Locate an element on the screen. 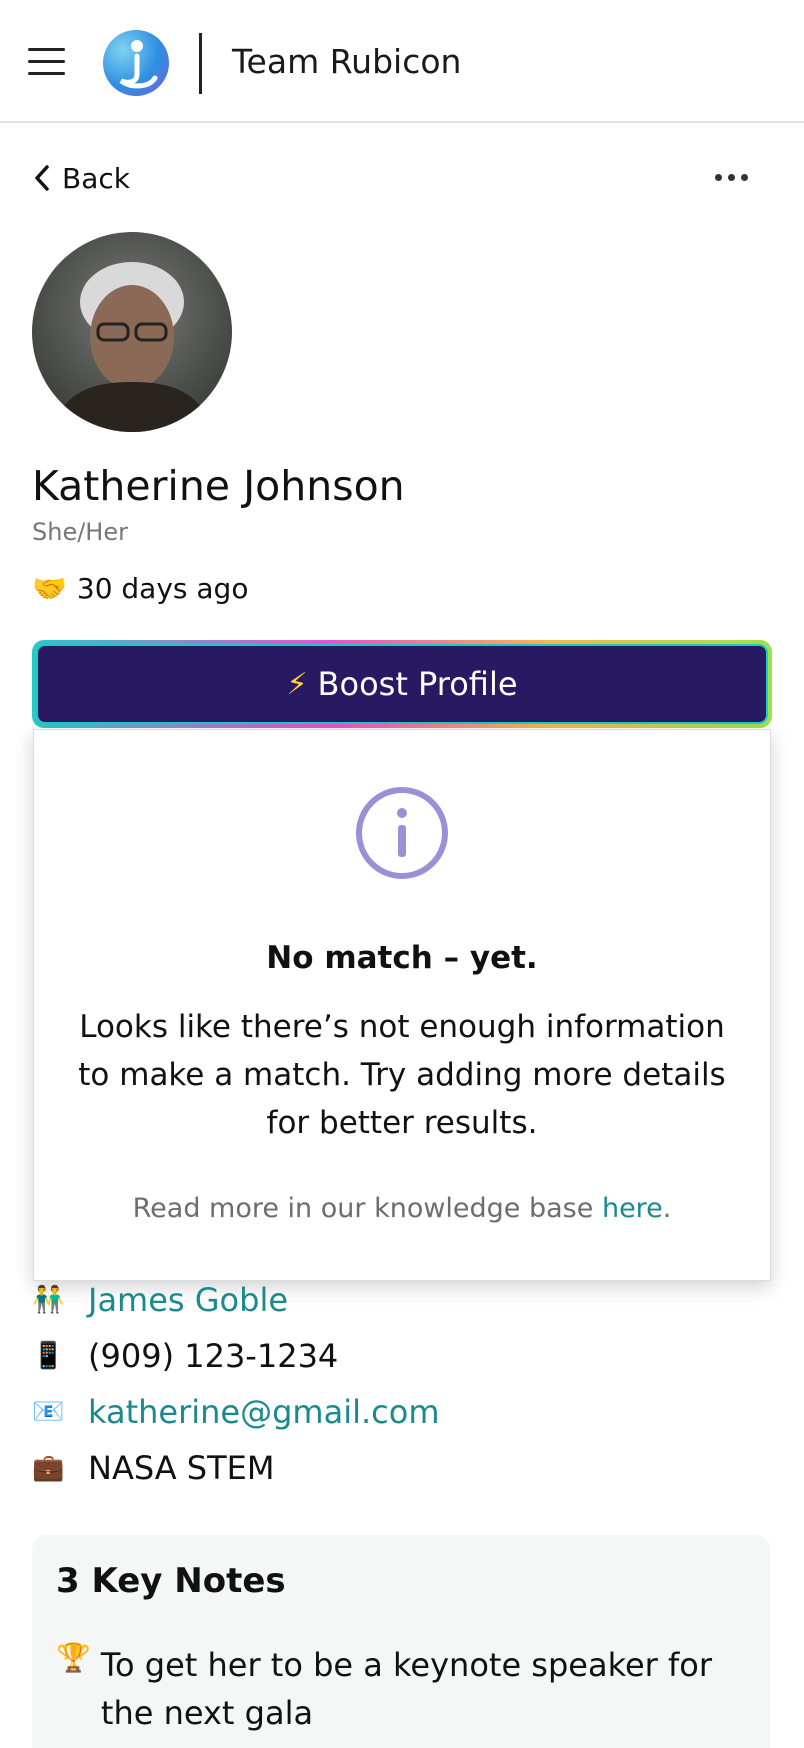 The image size is (804, 1748). email-link: katherine@gmail.com is located at coordinates (264, 1412).